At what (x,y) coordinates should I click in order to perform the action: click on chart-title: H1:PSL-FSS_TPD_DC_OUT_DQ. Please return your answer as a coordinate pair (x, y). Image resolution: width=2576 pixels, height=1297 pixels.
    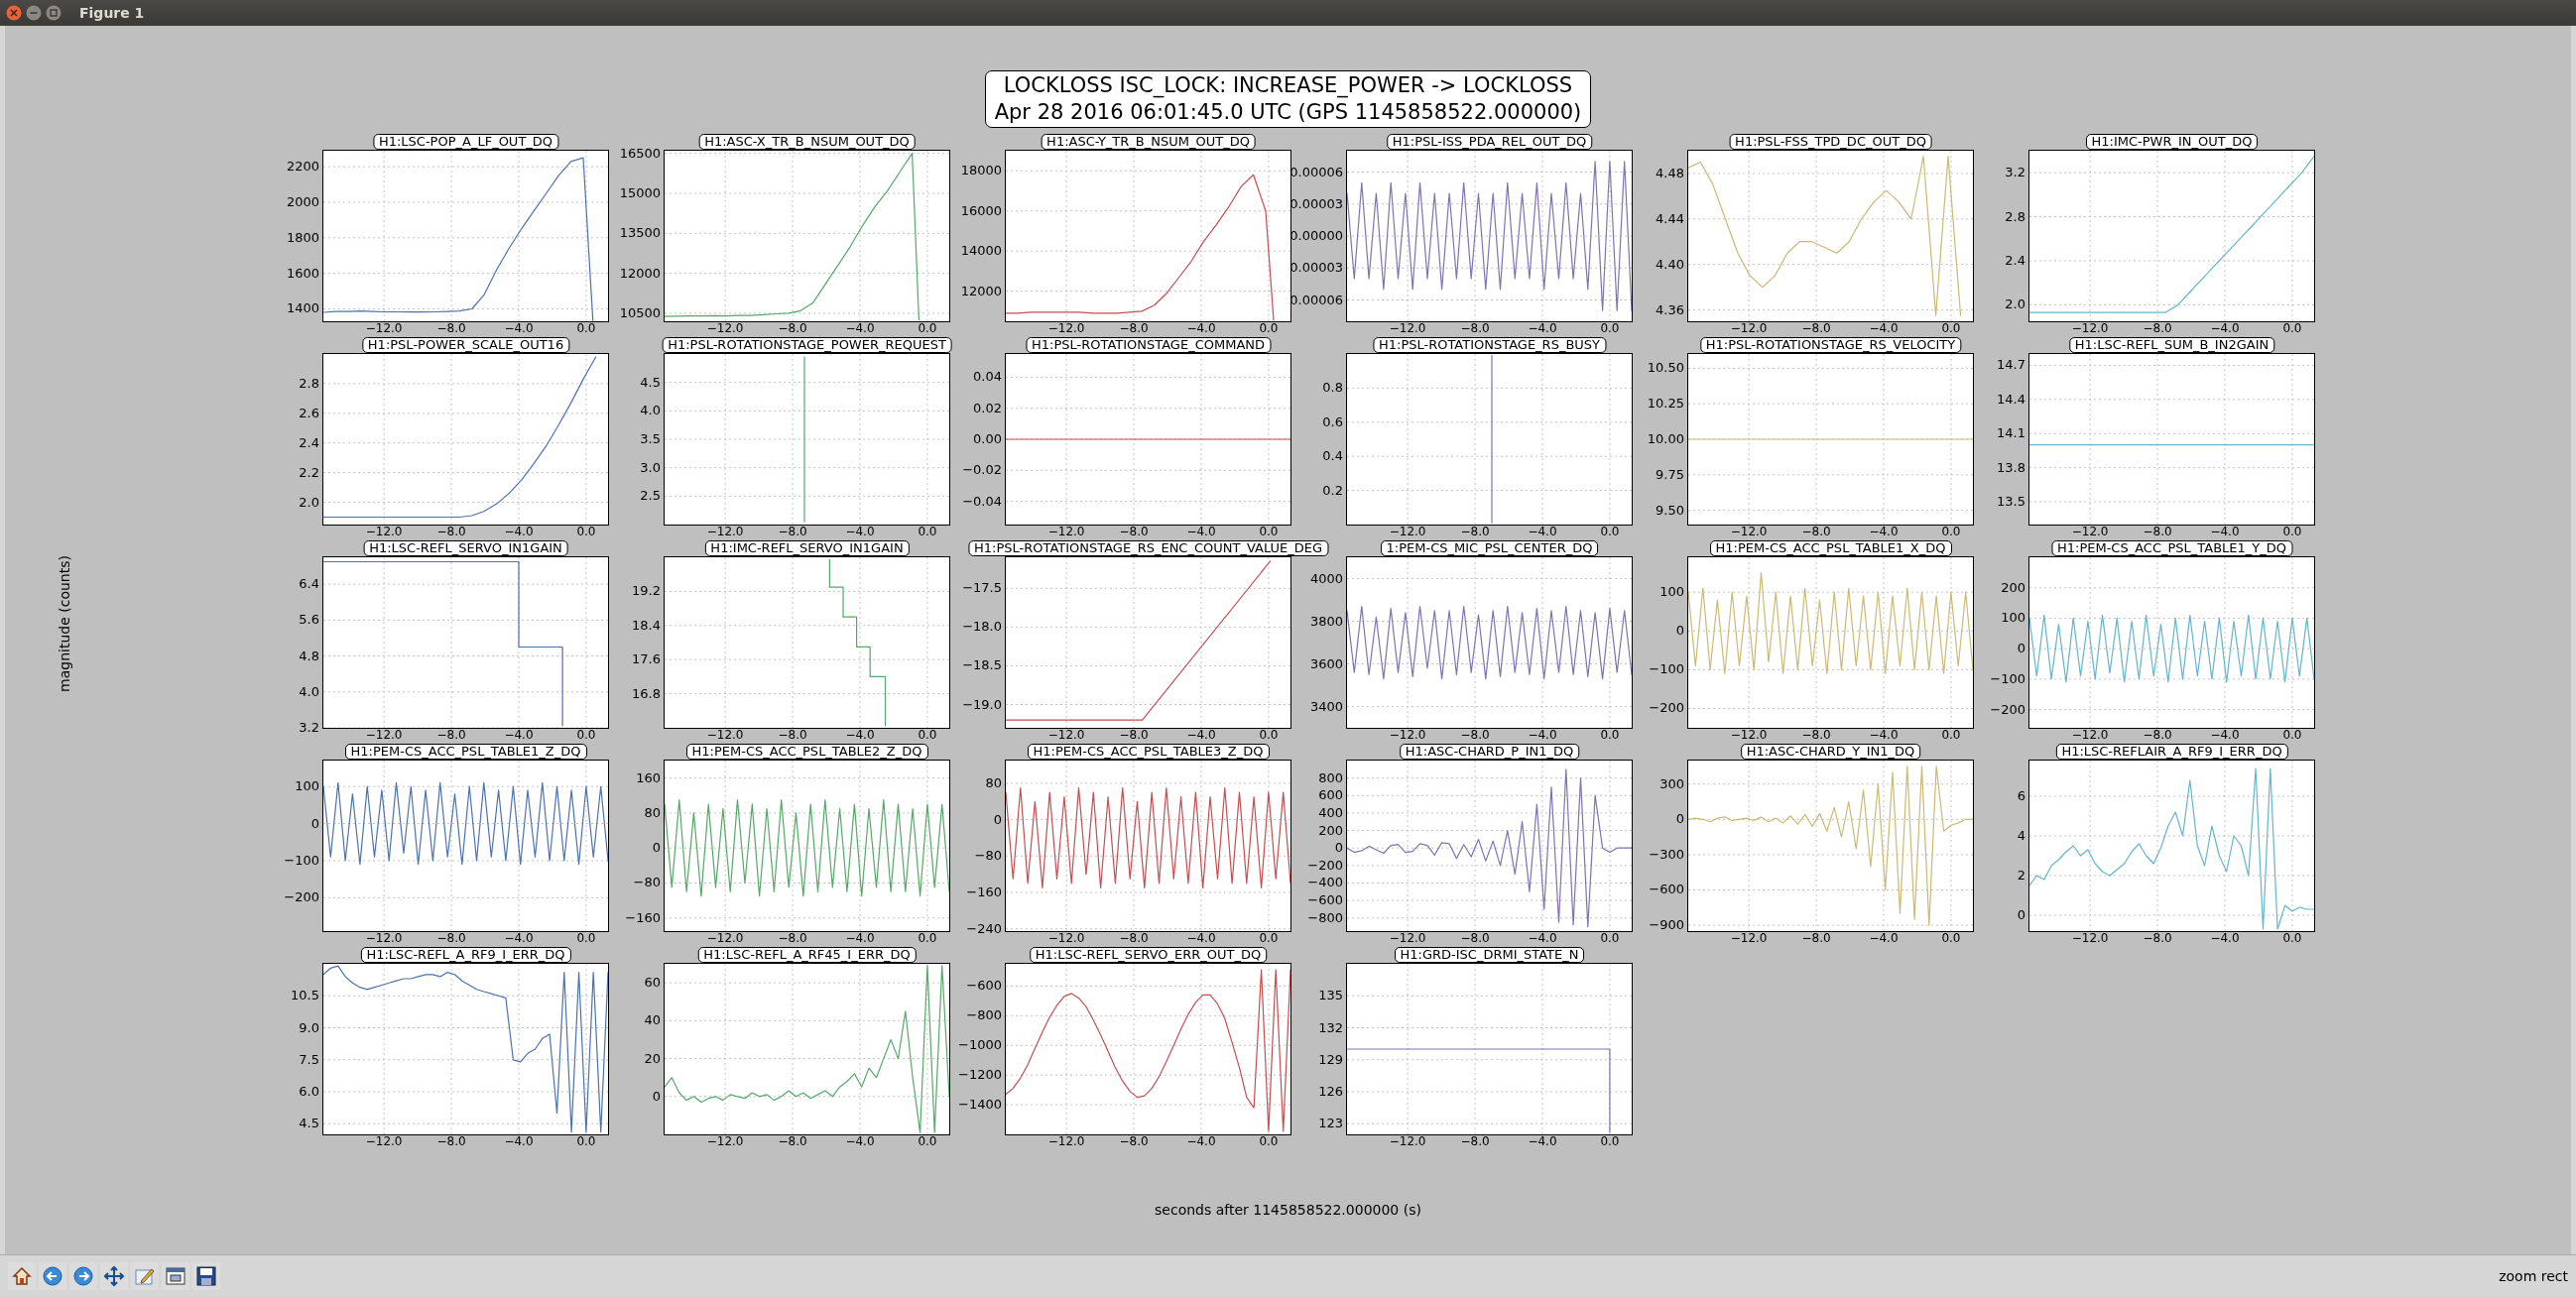
    Looking at the image, I should click on (1830, 142).